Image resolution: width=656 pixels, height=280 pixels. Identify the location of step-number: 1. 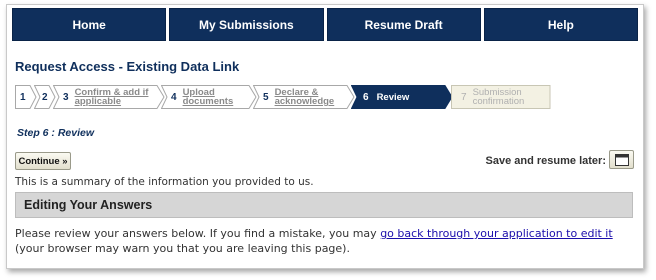
(23, 97).